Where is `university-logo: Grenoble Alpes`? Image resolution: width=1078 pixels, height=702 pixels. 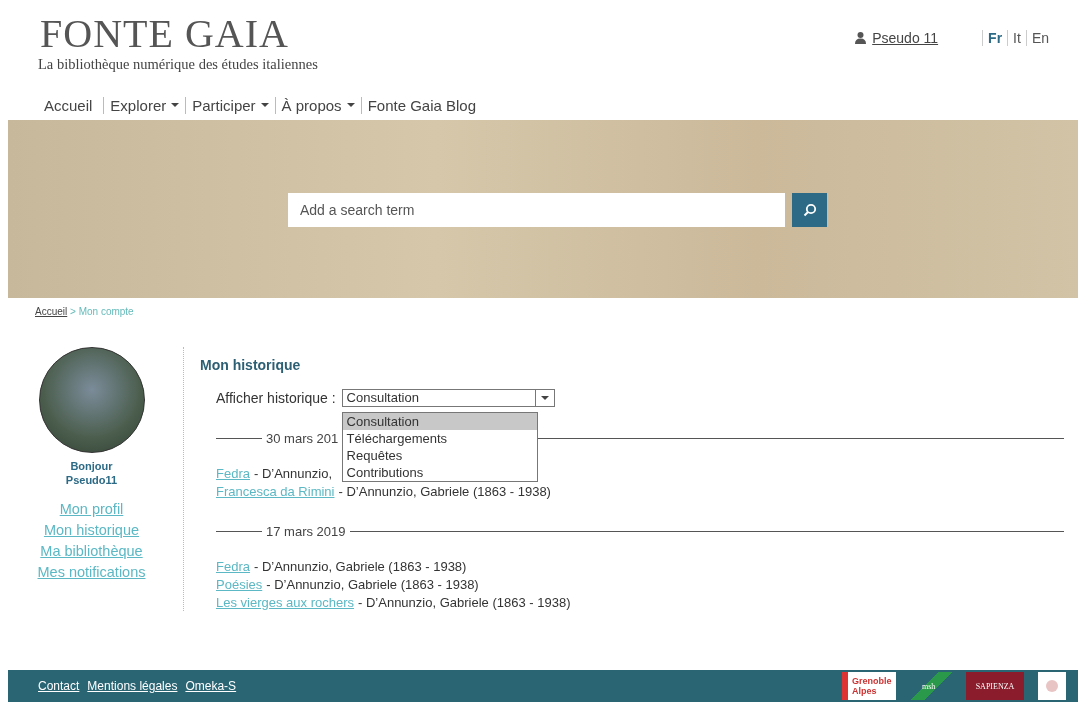
university-logo: Grenoble Alpes is located at coordinates (869, 686).